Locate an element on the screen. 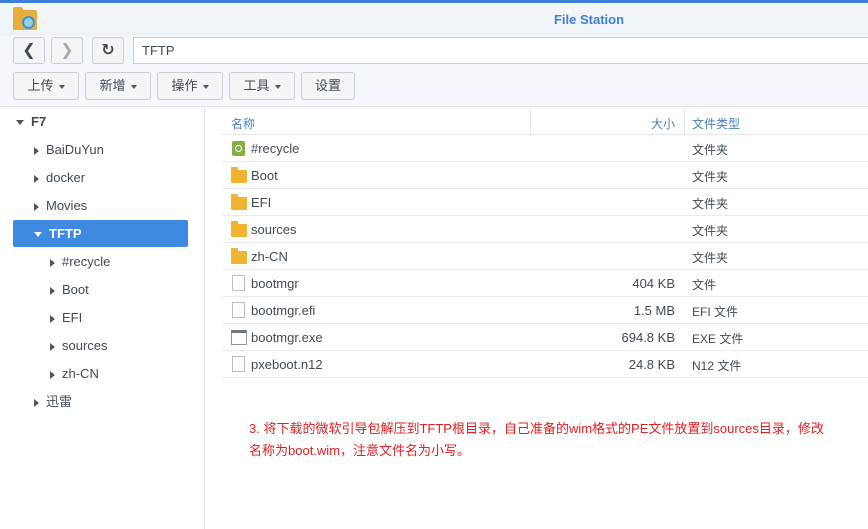 This screenshot has width=868, height=529. tools-label: 工具 is located at coordinates (256, 85).